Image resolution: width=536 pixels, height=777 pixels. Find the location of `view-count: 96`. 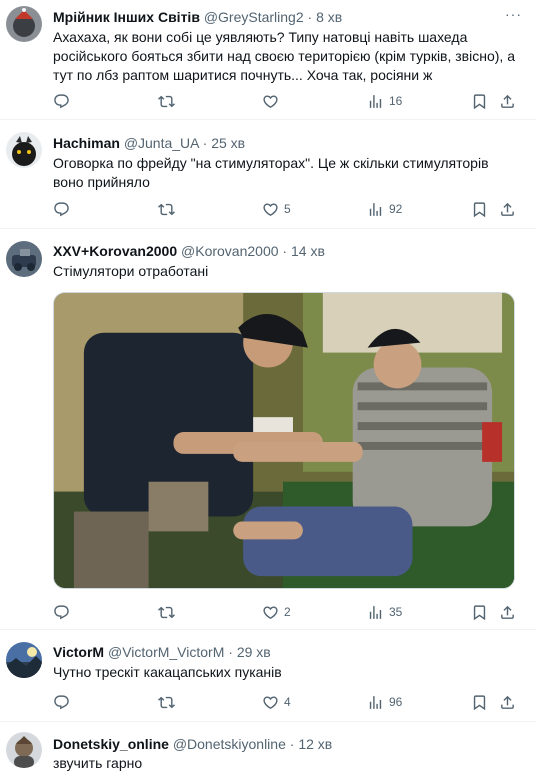

view-count: 96 is located at coordinates (396, 702).